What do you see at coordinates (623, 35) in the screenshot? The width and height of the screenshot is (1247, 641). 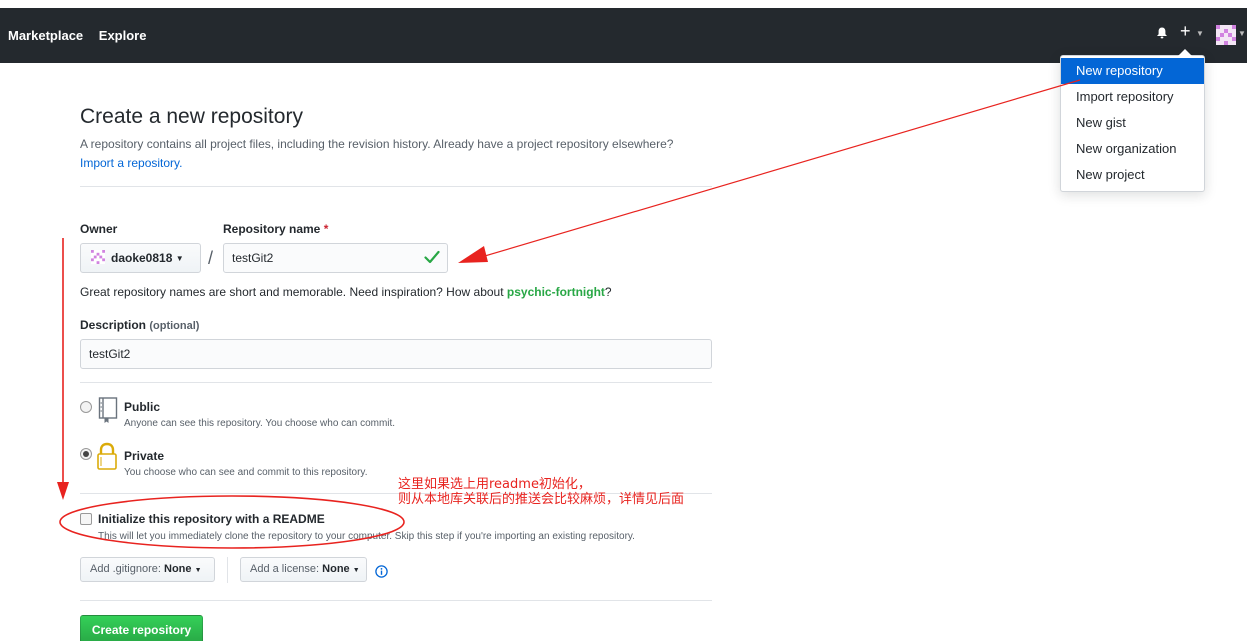 I see `top-navigation-bar: Marketplace Explore` at bounding box center [623, 35].